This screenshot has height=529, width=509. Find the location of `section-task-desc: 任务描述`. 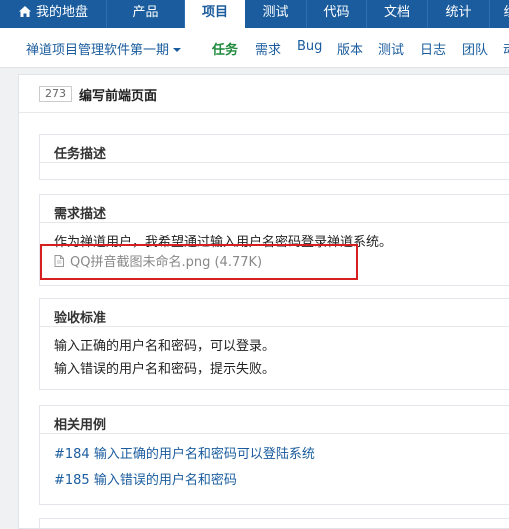

section-task-desc: 任务描述 is located at coordinates (274, 157).